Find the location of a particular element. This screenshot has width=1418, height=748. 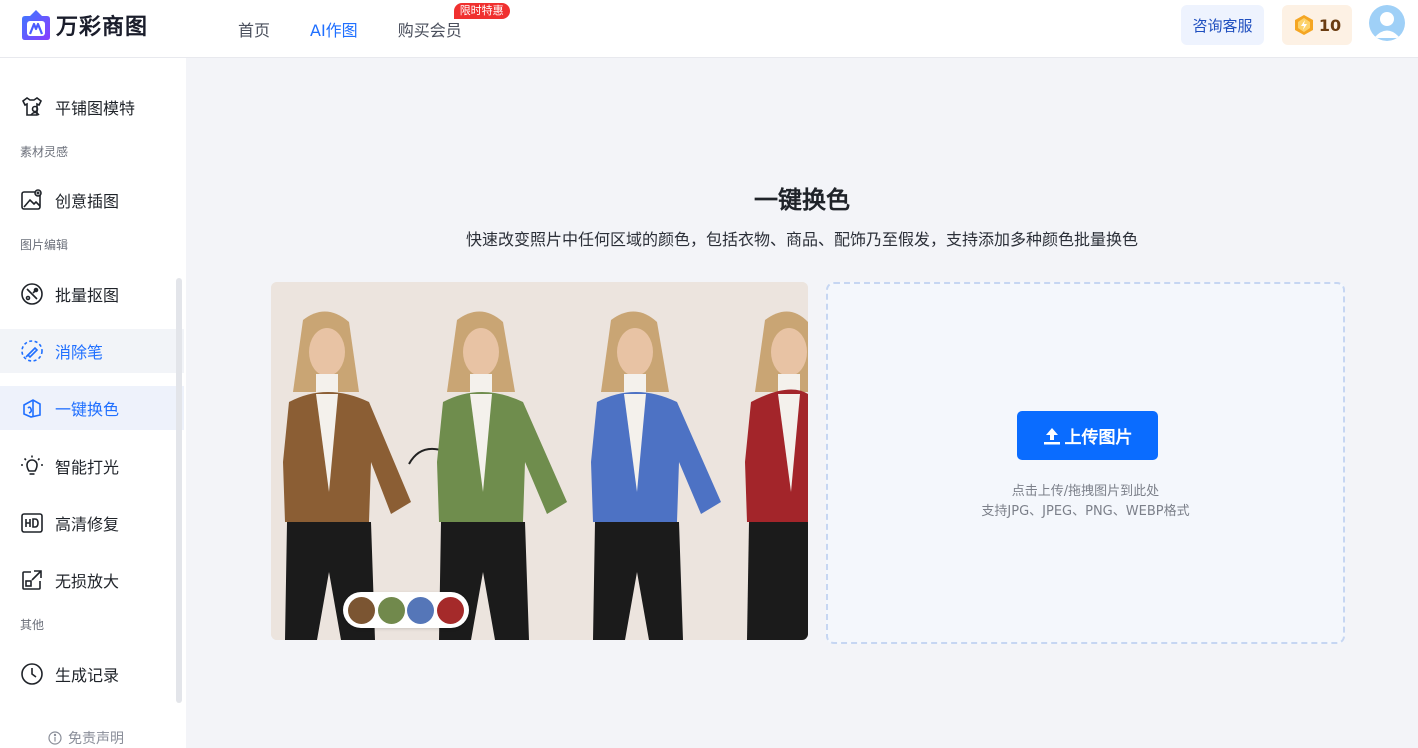

diamond-icon is located at coordinates (1303, 25).